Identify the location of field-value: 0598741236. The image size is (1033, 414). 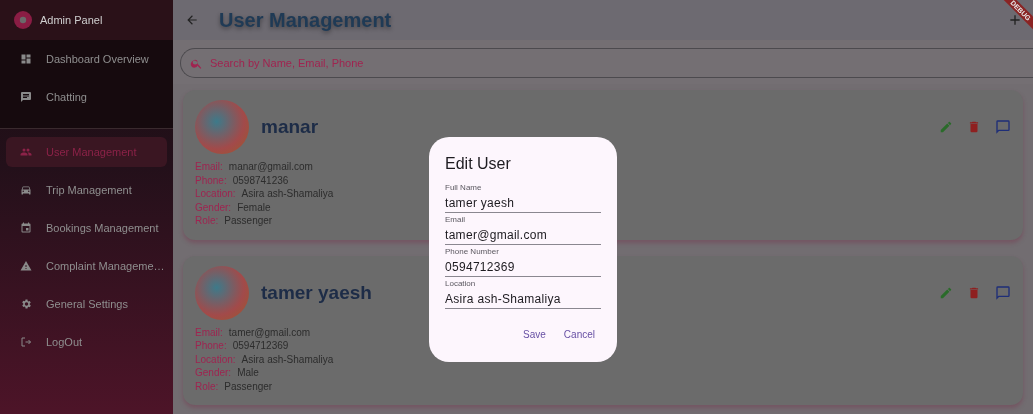
(260, 180).